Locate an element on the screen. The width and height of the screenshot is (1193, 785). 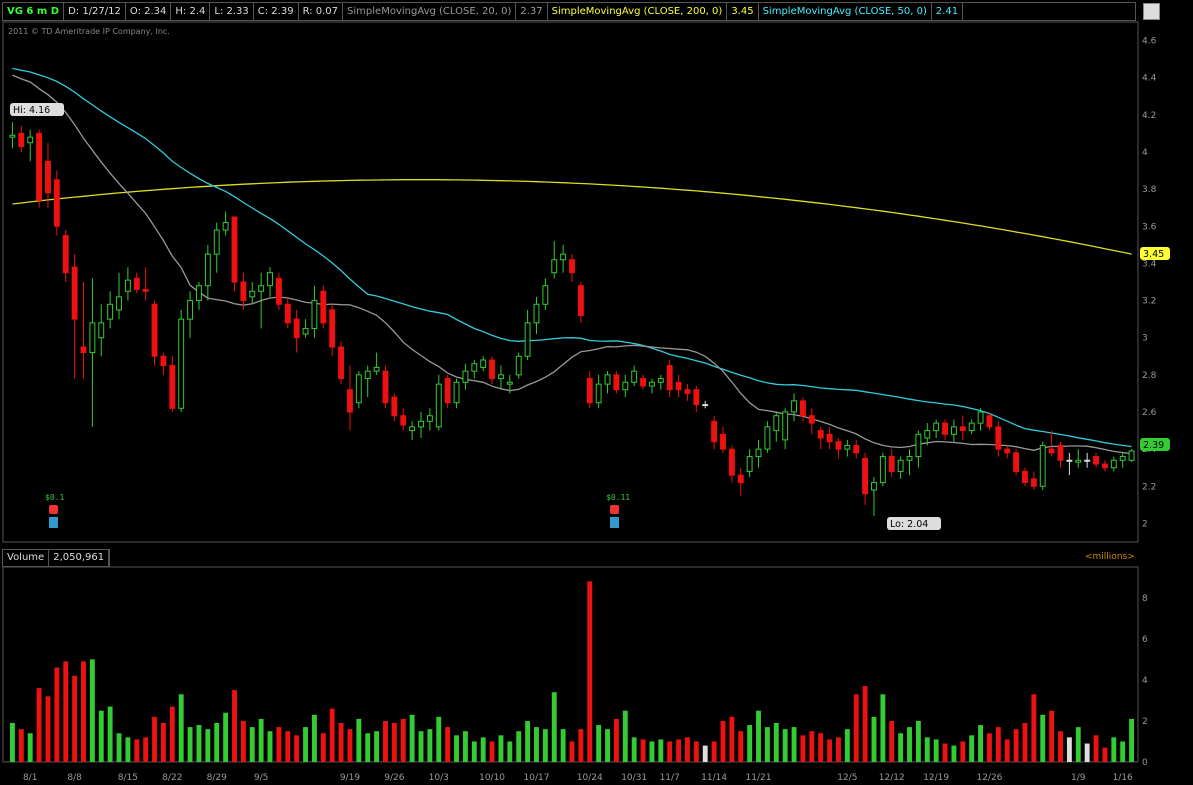
sma200-line is located at coordinates (572, 217).